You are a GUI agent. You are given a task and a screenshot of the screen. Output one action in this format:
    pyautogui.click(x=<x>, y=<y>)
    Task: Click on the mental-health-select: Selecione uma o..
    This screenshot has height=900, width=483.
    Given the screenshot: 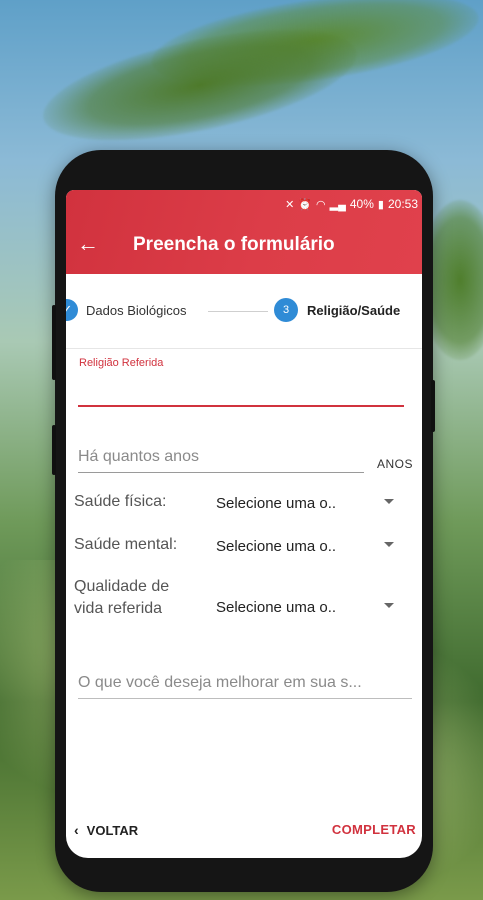 What is the action you would take?
    pyautogui.click(x=310, y=546)
    